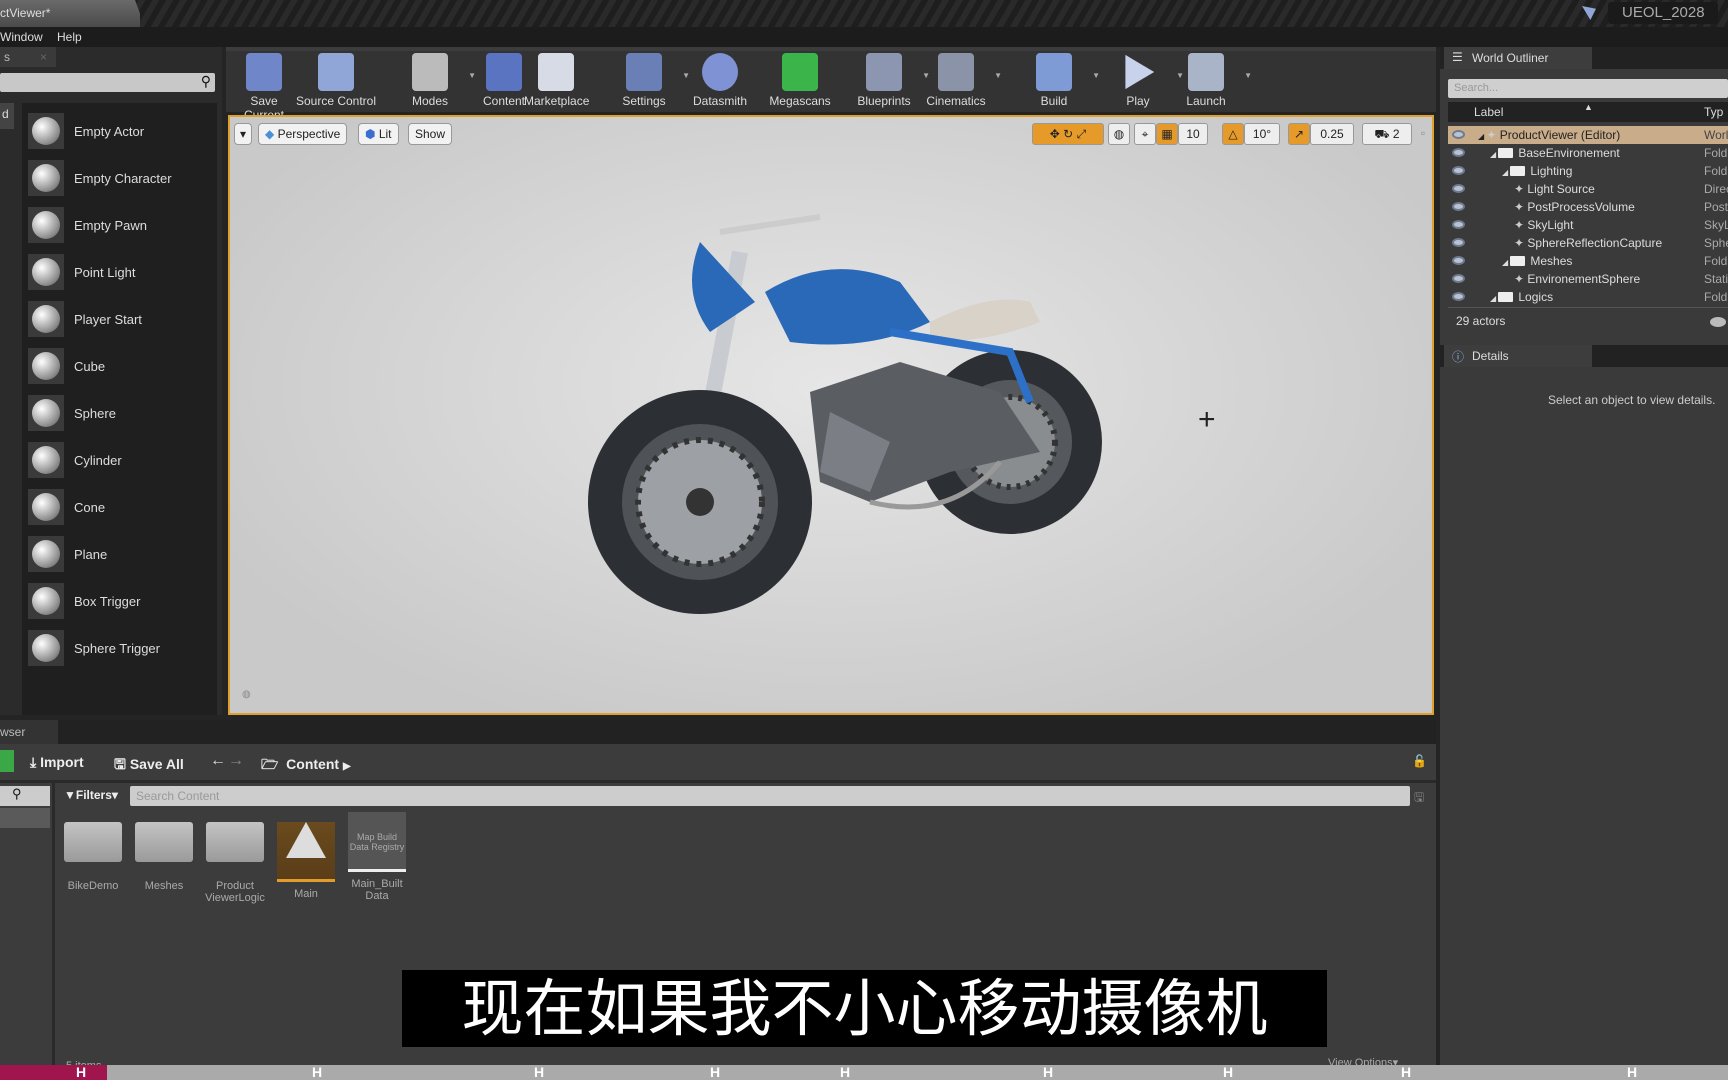 This screenshot has height=1080, width=1728. What do you see at coordinates (21, 37) in the screenshot?
I see `menu-window: Window` at bounding box center [21, 37].